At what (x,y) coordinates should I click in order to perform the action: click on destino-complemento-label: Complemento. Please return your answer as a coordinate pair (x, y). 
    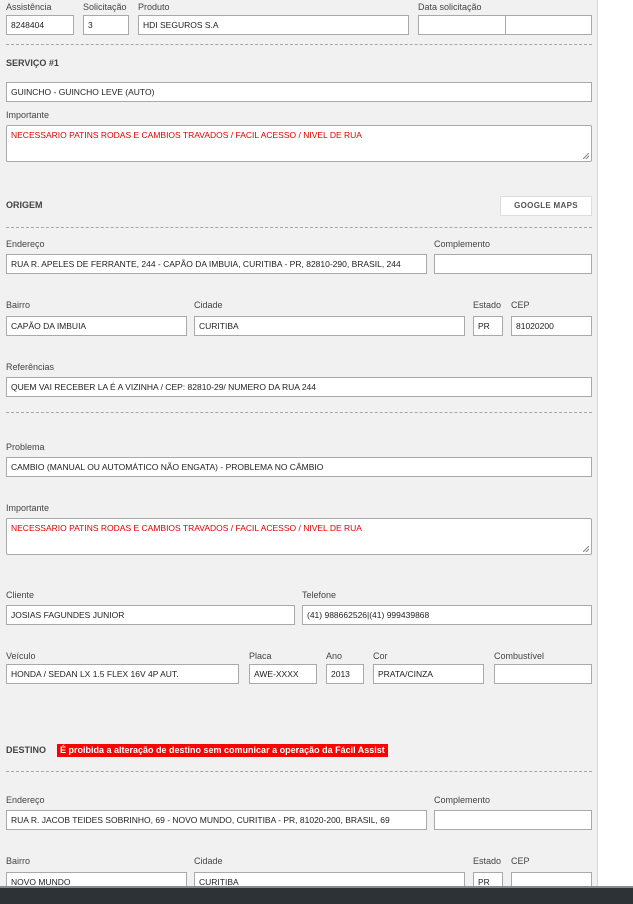
    Looking at the image, I should click on (462, 800).